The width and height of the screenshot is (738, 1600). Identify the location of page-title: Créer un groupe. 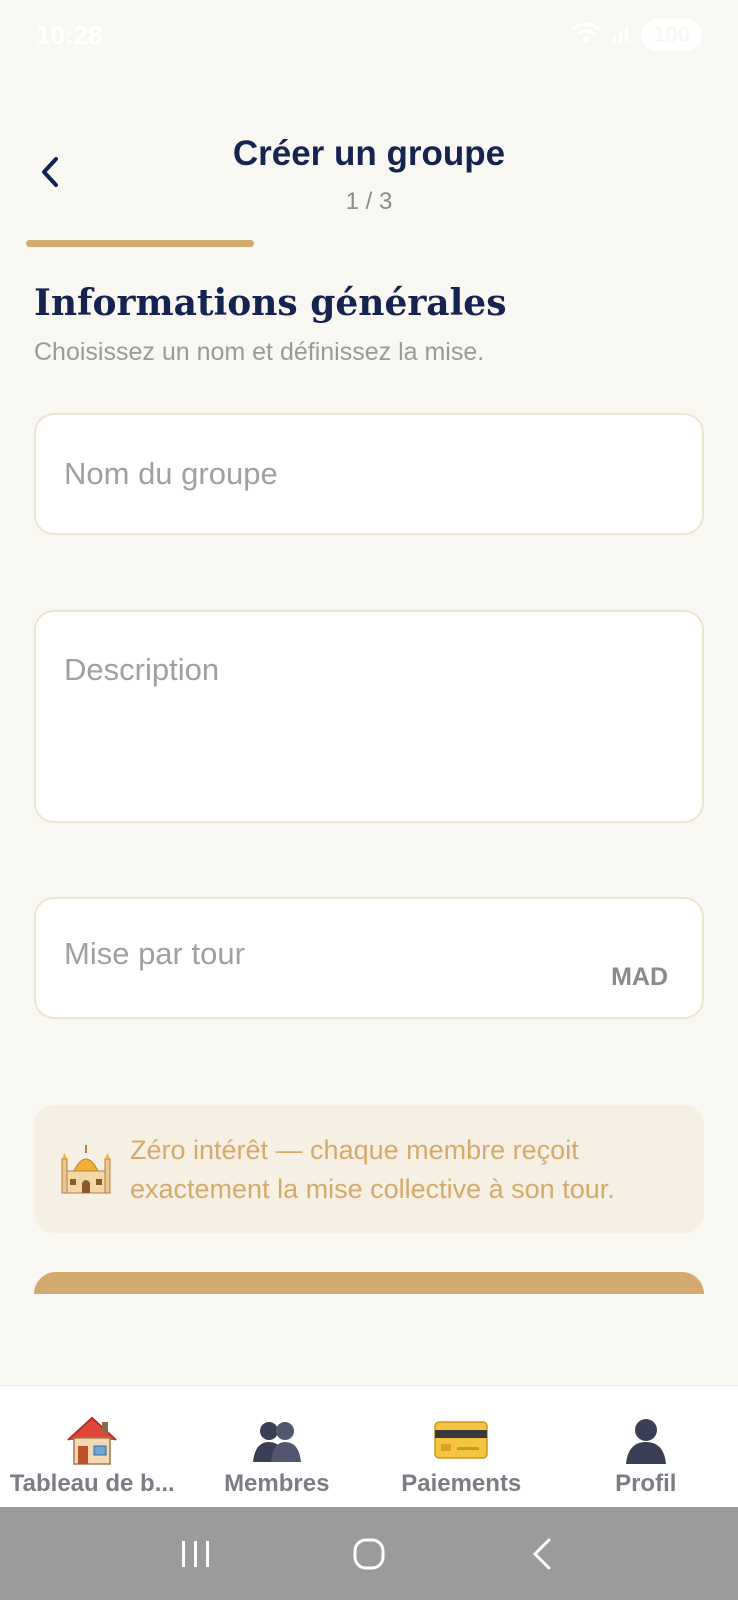
(369, 153).